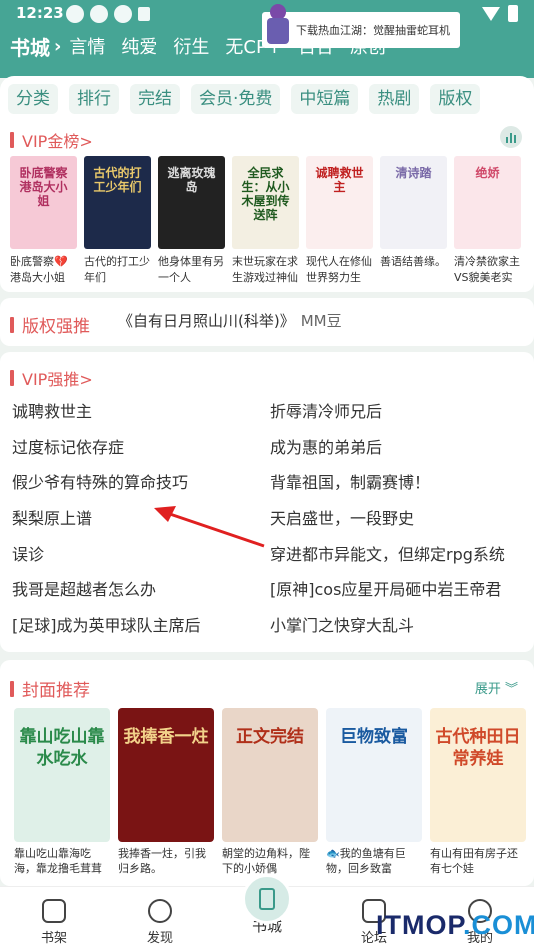  What do you see at coordinates (339, 269) in the screenshot?
I see `book-title: 现代人在修仙世界努力生` at bounding box center [339, 269].